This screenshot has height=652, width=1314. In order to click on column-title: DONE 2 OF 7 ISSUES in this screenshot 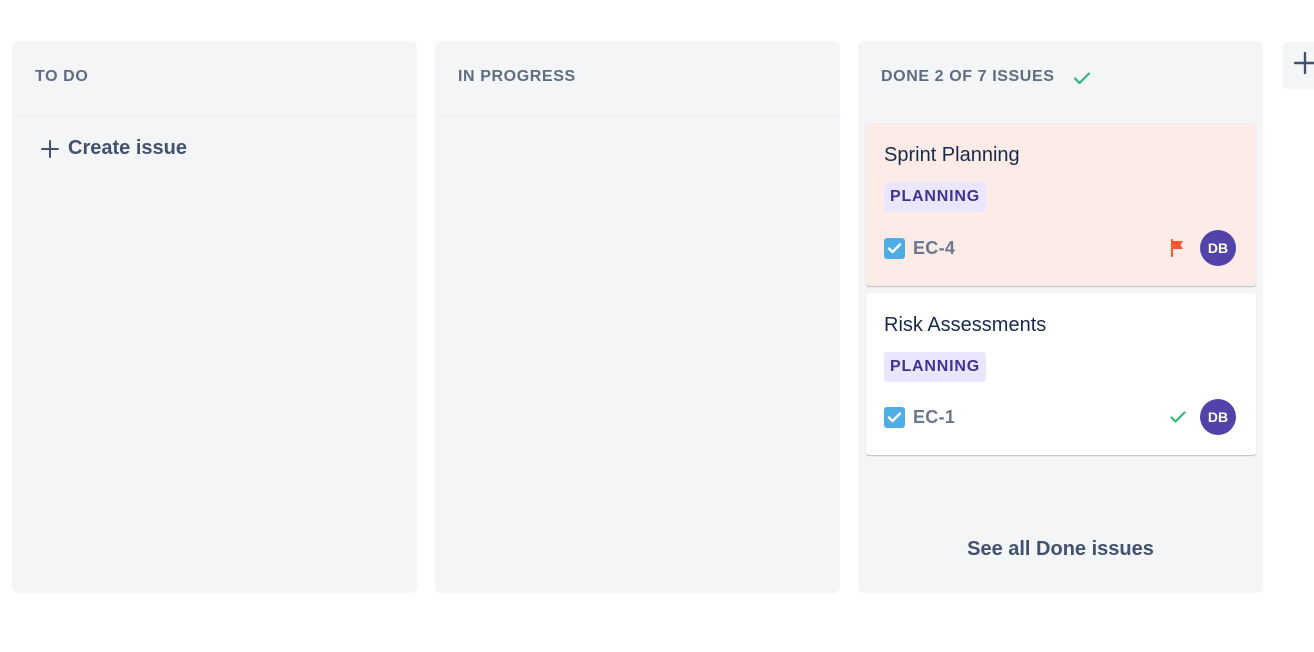, I will do `click(968, 76)`.